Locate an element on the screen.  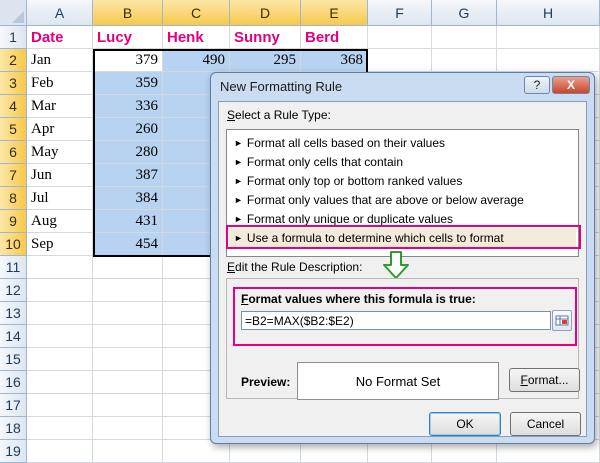
cell-b10: 454 is located at coordinates (128, 244).